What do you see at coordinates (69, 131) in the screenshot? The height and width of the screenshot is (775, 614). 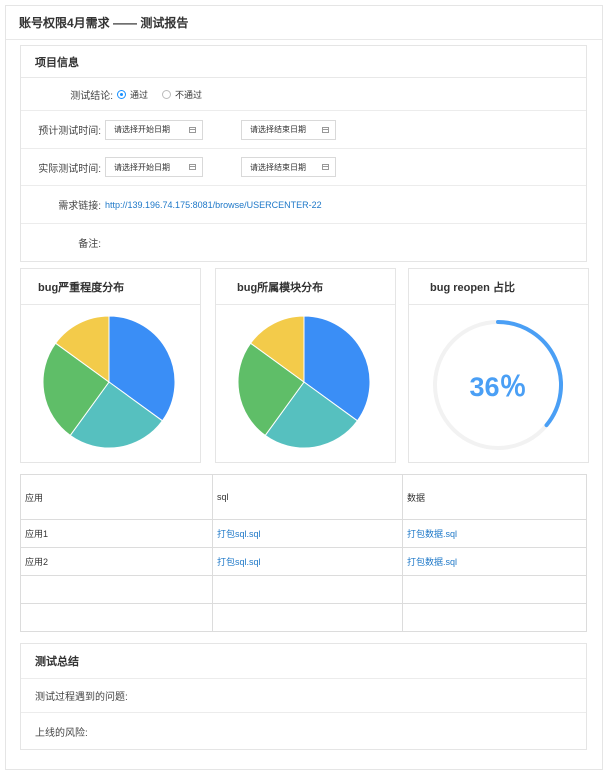 I see `planned-time-label: 预计测试时间:` at bounding box center [69, 131].